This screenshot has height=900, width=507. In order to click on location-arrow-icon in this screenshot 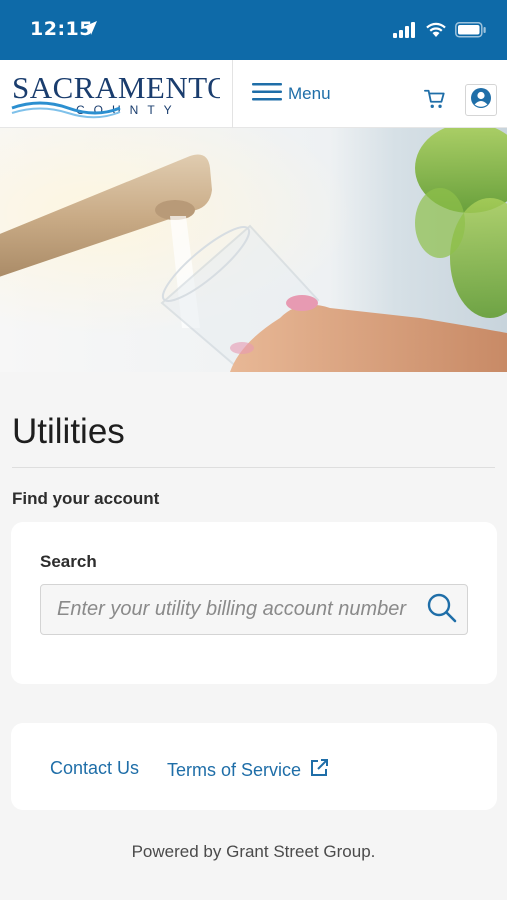, I will do `click(90, 30)`.